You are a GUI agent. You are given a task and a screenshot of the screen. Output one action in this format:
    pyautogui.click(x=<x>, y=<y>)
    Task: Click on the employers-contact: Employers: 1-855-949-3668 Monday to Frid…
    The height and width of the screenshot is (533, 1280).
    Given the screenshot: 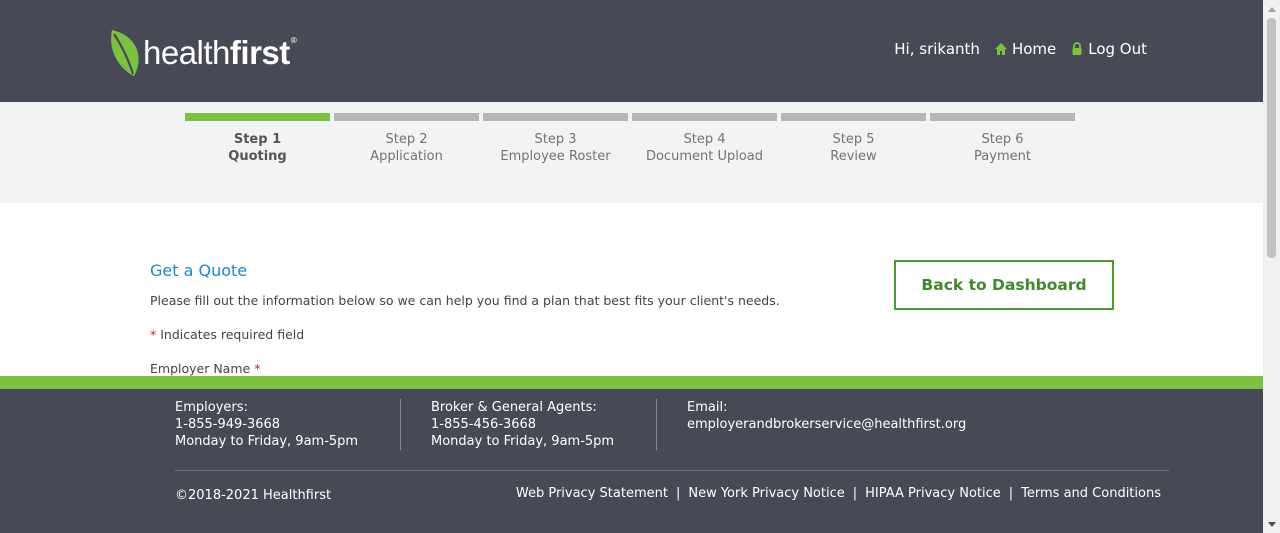 What is the action you would take?
    pyautogui.click(x=266, y=424)
    